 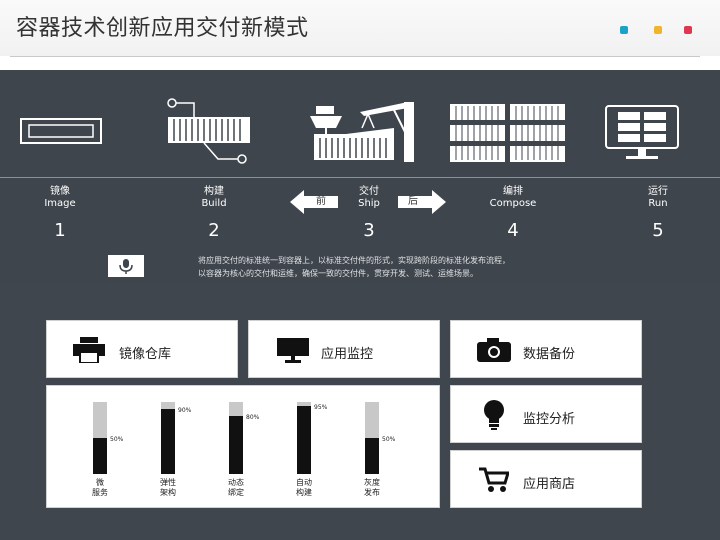 What do you see at coordinates (253, 417) in the screenshot?
I see `bar-value-label: 80%` at bounding box center [253, 417].